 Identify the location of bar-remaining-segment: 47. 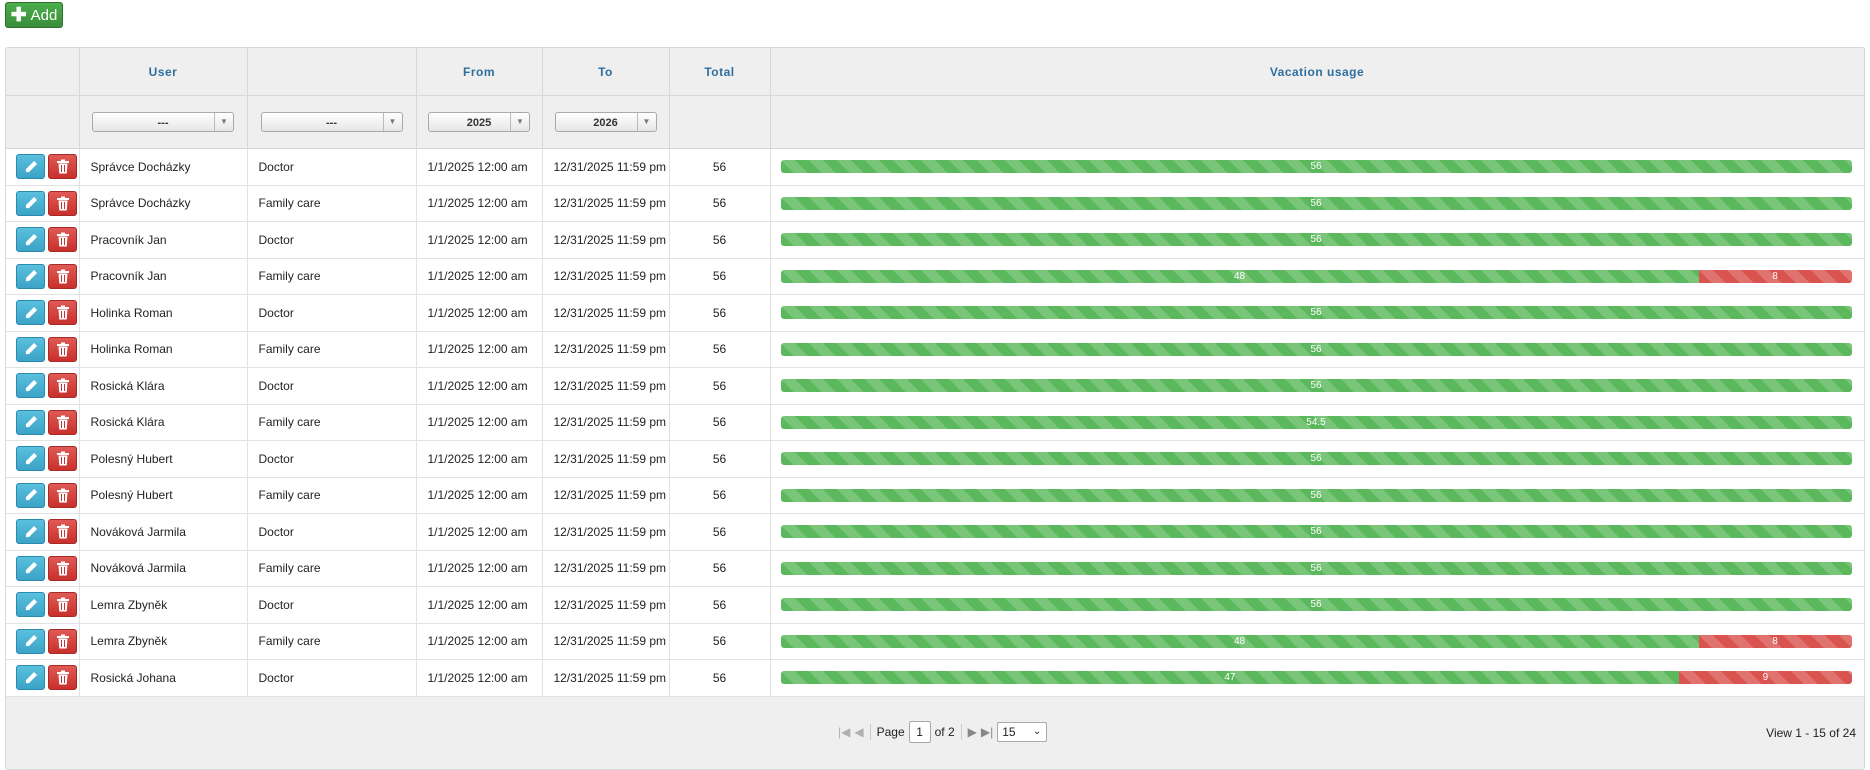
(1230, 678).